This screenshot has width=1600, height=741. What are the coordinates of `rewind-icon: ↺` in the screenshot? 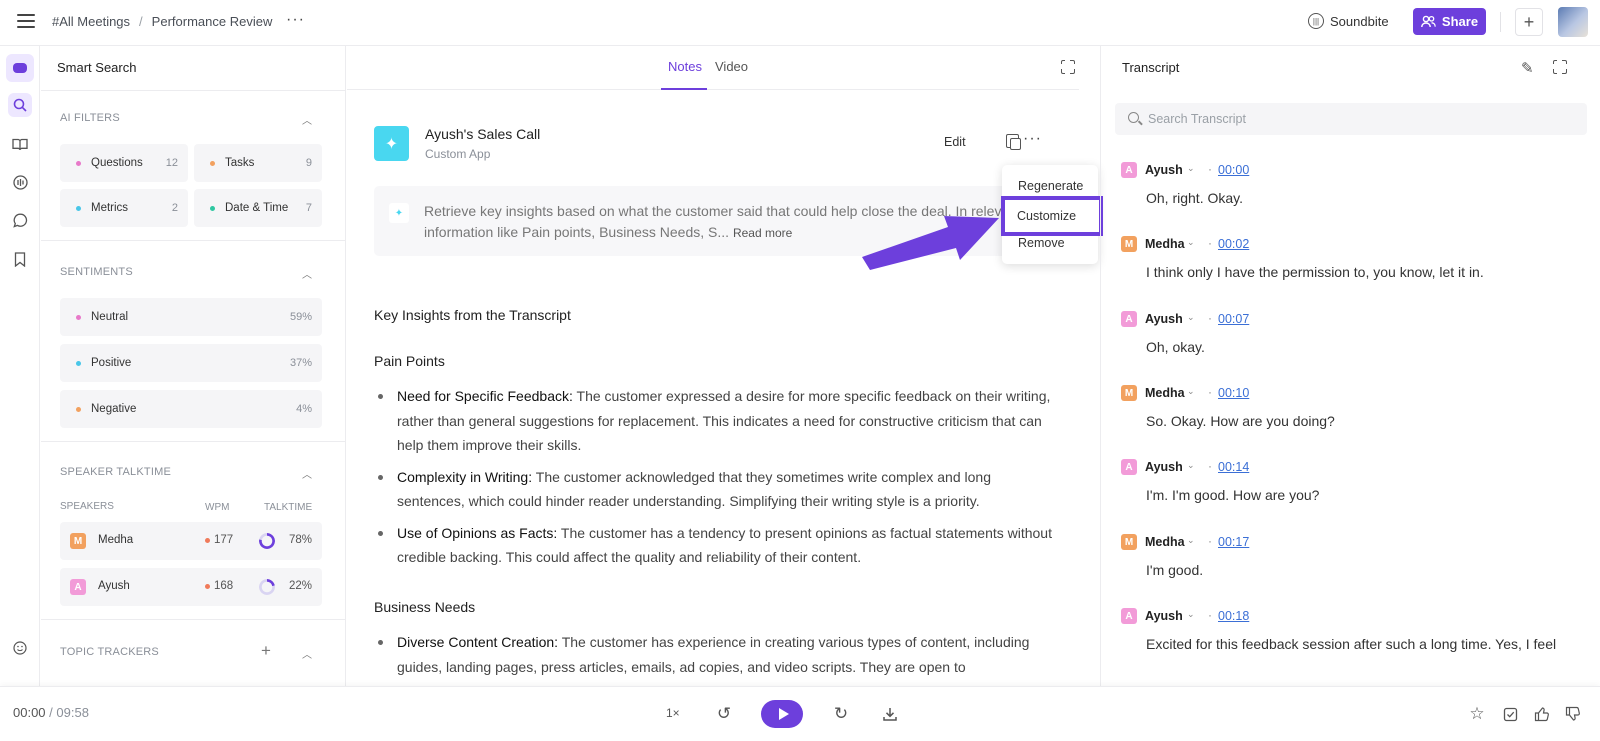 It's located at (724, 714).